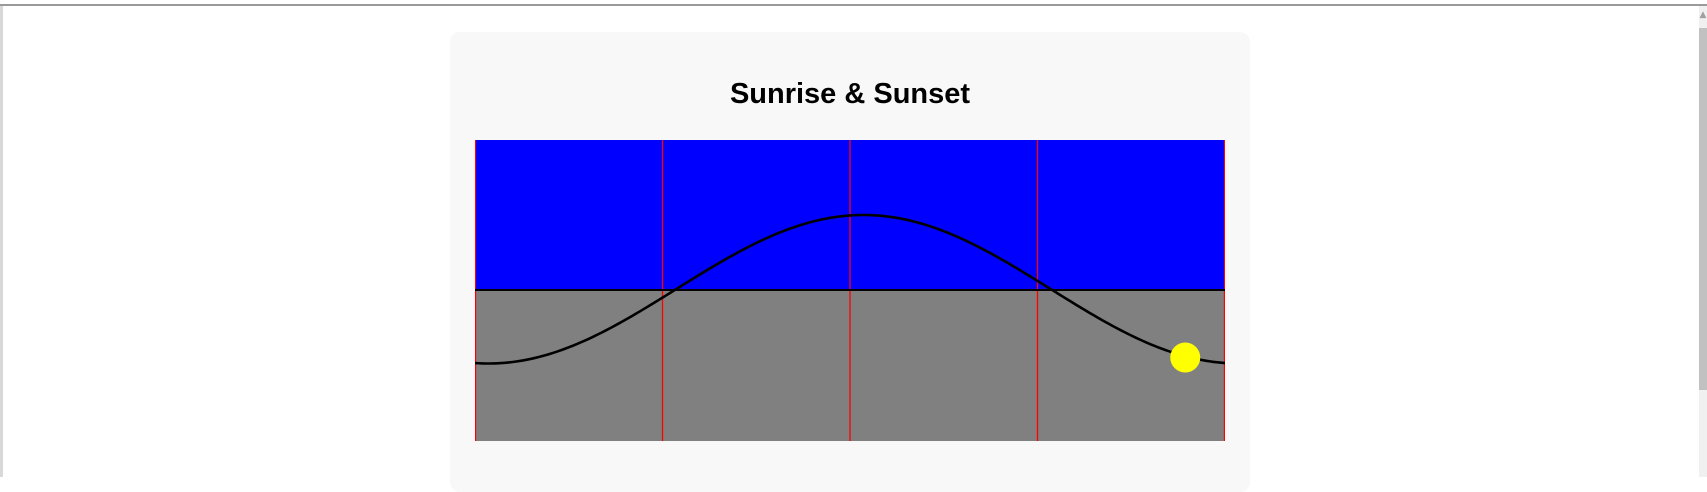  I want to click on vertical-scrollbar: ▲, so click(1703, 241).